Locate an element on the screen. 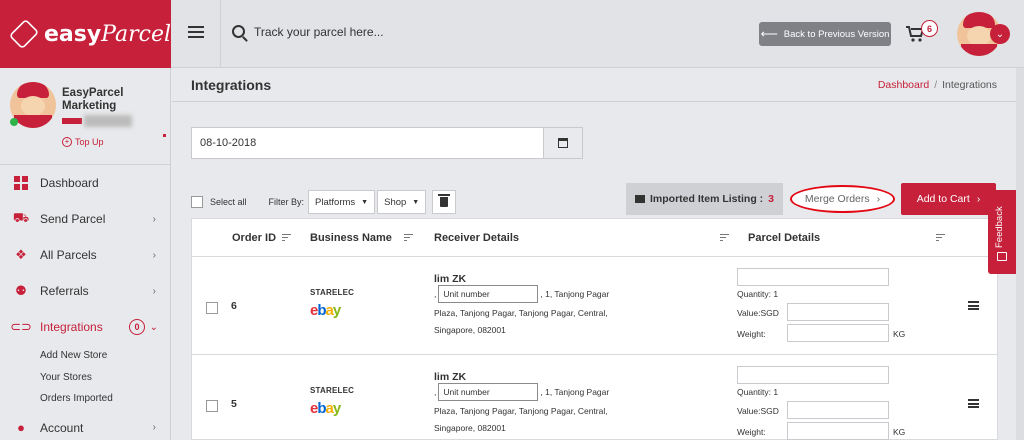  sidebar-item-integrations: ⊂⊃ Integrations 0 ⌄ is located at coordinates (85, 327).